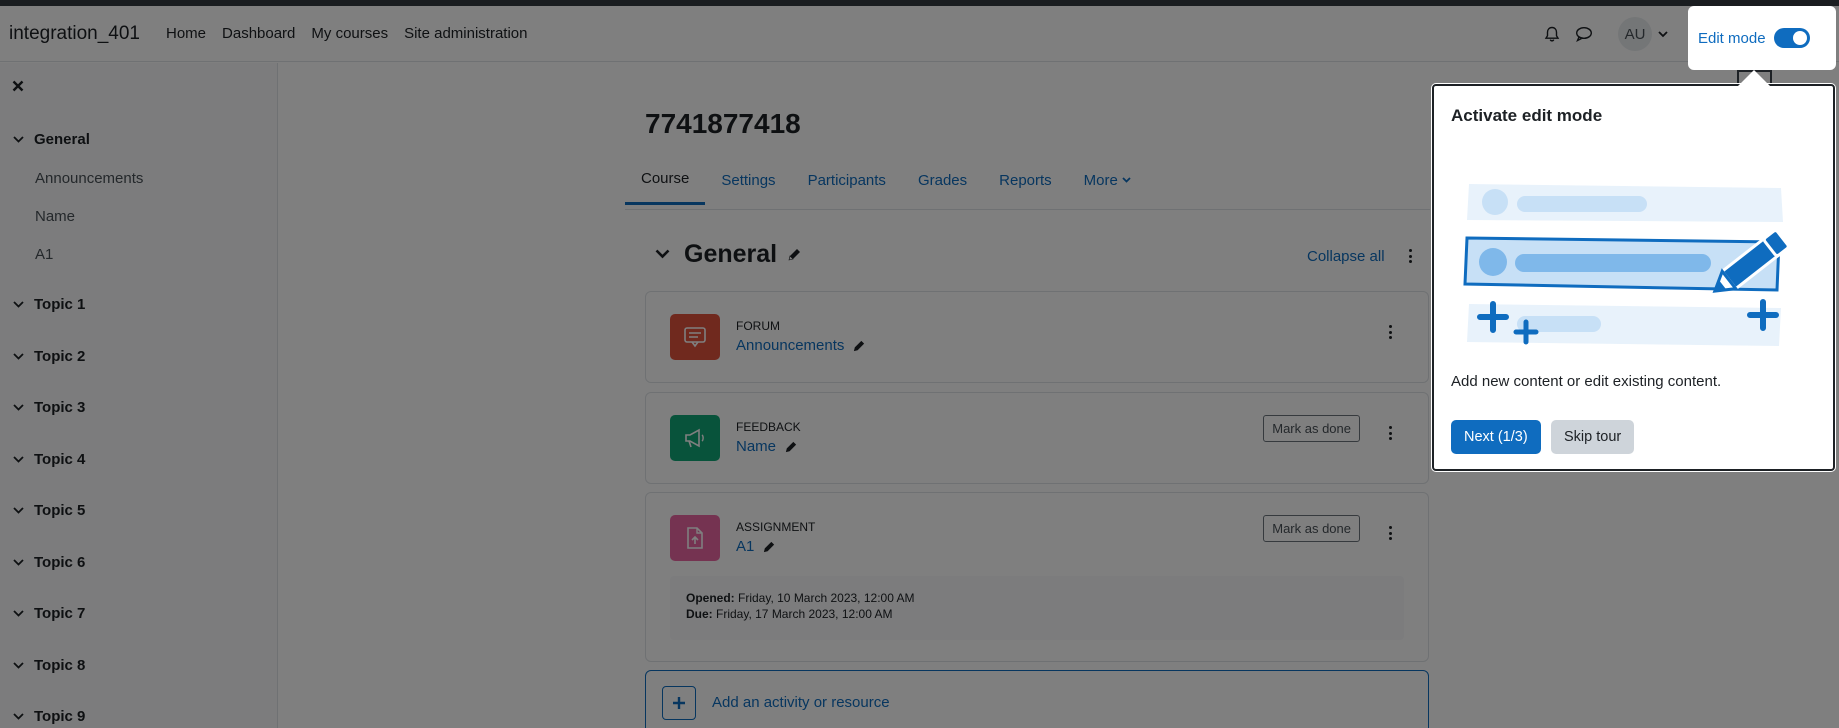 This screenshot has width=1839, height=728. Describe the element at coordinates (1527, 115) in the screenshot. I see `tour-title: Activate edit mode` at that location.